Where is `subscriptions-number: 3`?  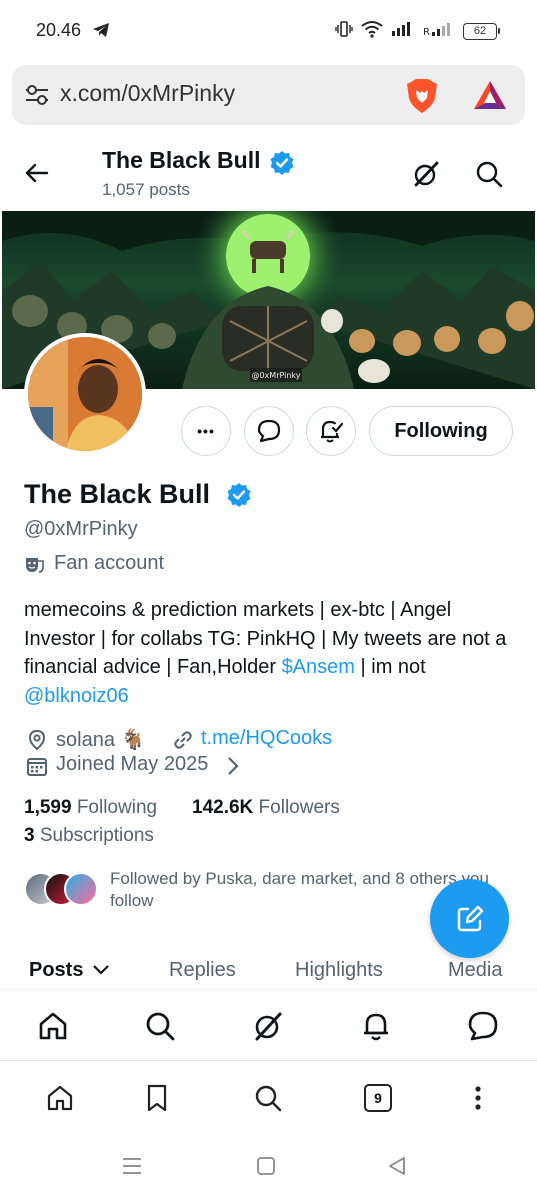
subscriptions-number: 3 is located at coordinates (29, 835).